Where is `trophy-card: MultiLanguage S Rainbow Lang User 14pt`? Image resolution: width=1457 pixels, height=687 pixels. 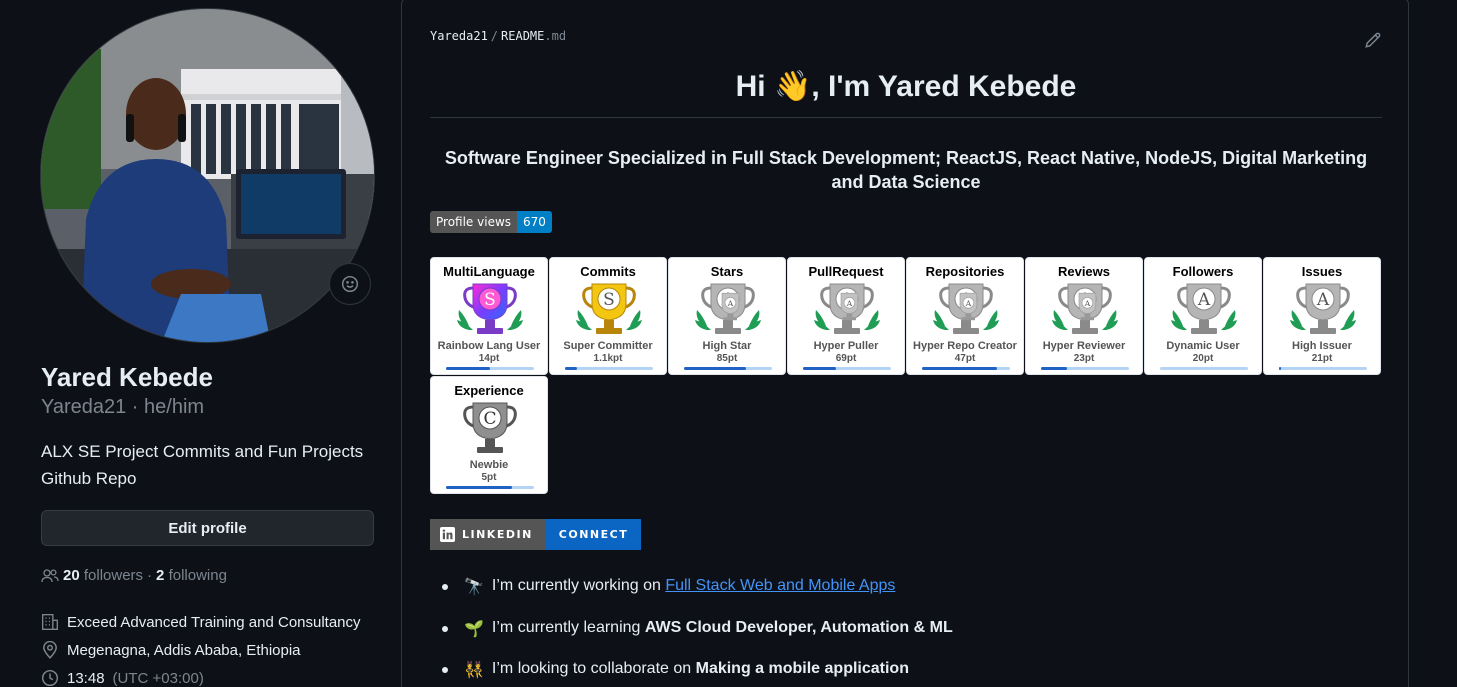 trophy-card: MultiLanguage S Rainbow Lang User 14pt is located at coordinates (489, 316).